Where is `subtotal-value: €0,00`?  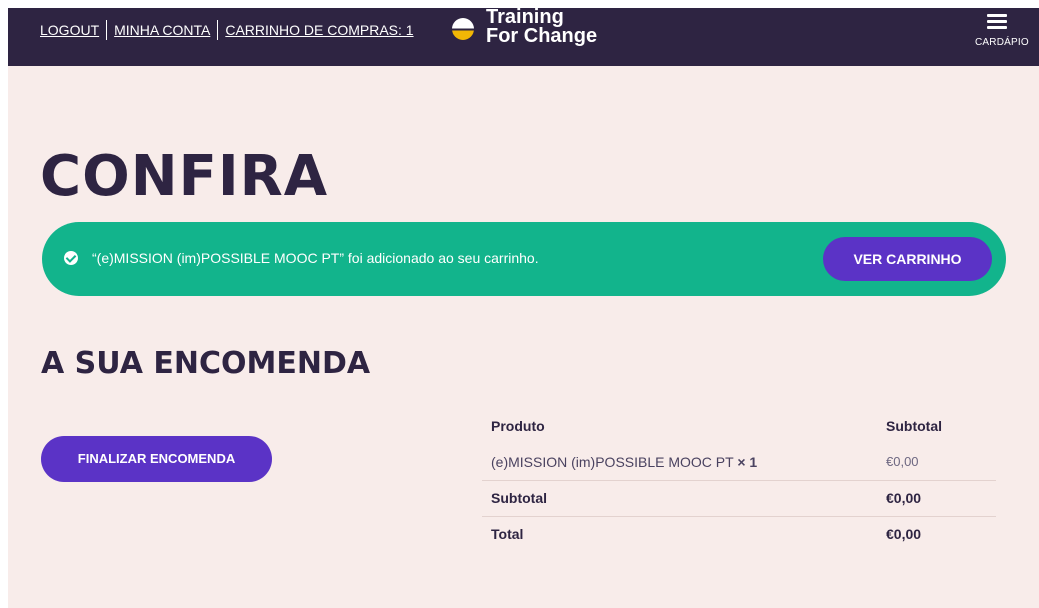
subtotal-value: €0,00 is located at coordinates (941, 497).